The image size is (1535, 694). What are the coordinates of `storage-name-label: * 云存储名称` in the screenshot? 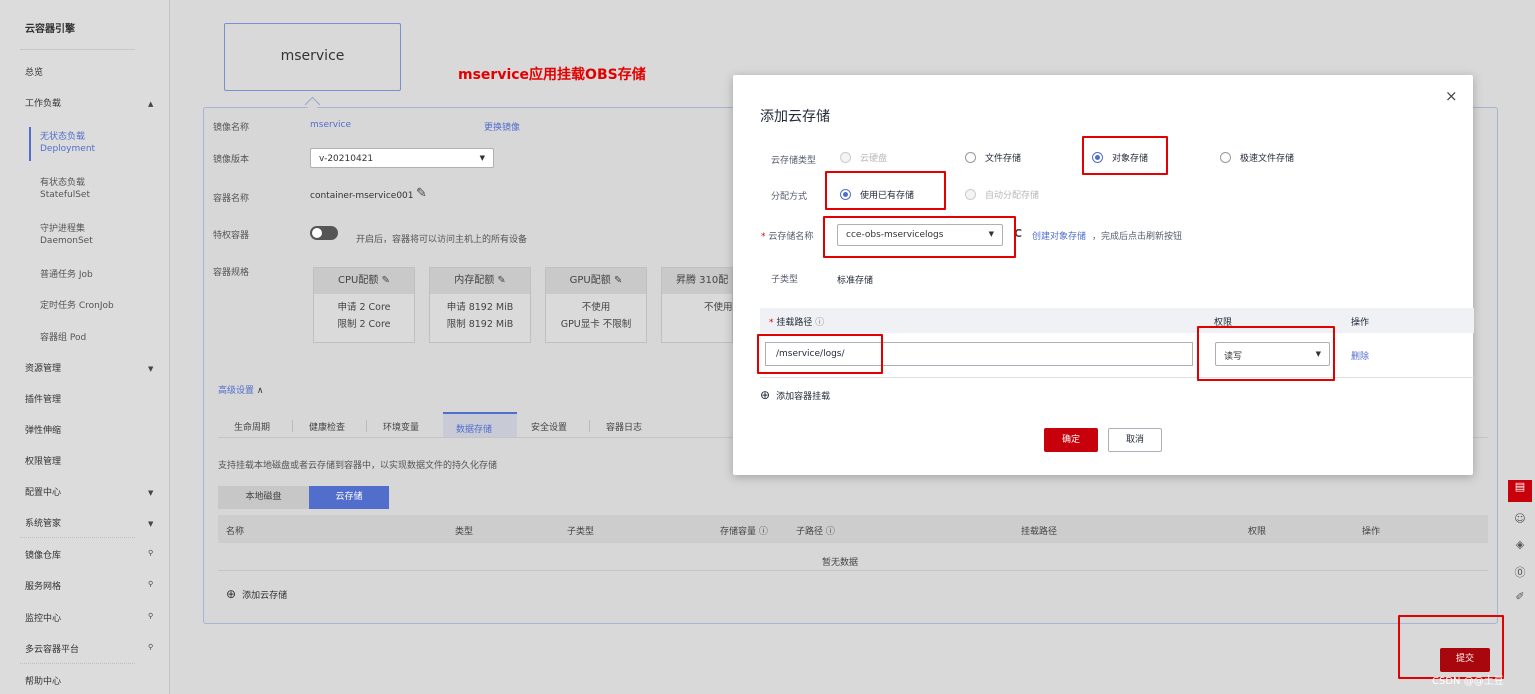 It's located at (787, 237).